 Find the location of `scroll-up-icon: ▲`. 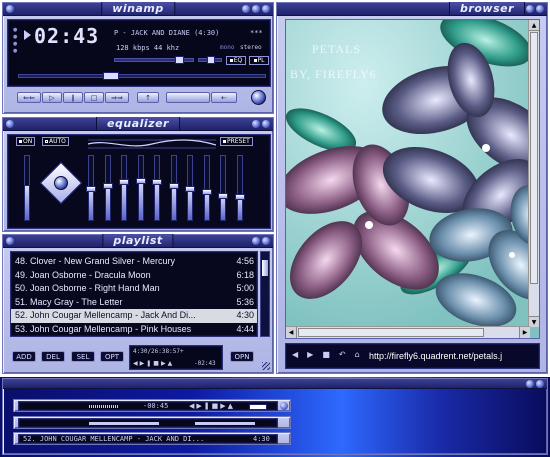

scroll-up-icon: ▲ is located at coordinates (534, 25).